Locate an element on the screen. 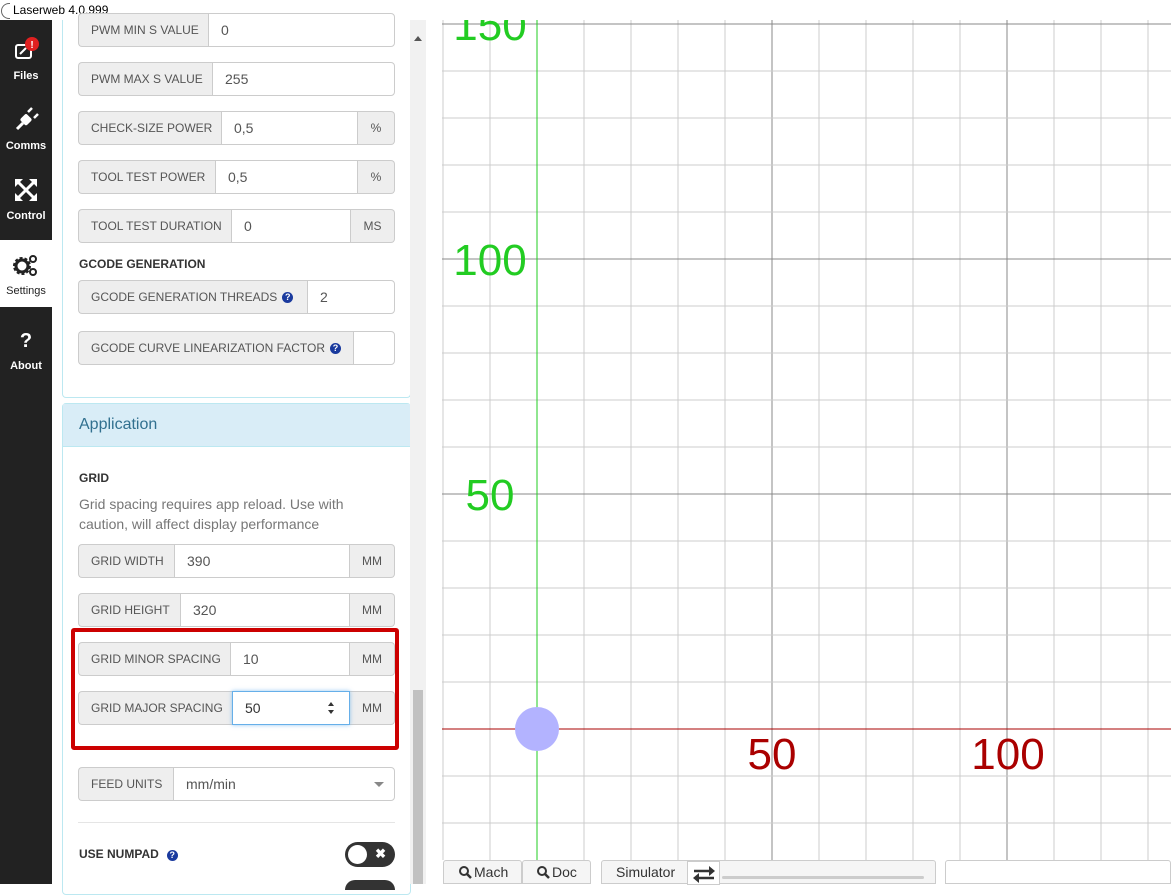 The height and width of the screenshot is (895, 1171). status-box is located at coordinates (1058, 872).